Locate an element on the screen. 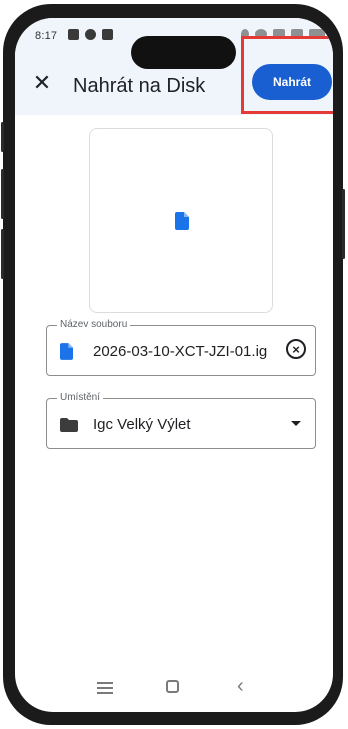  wifi-icon is located at coordinates (279, 34).